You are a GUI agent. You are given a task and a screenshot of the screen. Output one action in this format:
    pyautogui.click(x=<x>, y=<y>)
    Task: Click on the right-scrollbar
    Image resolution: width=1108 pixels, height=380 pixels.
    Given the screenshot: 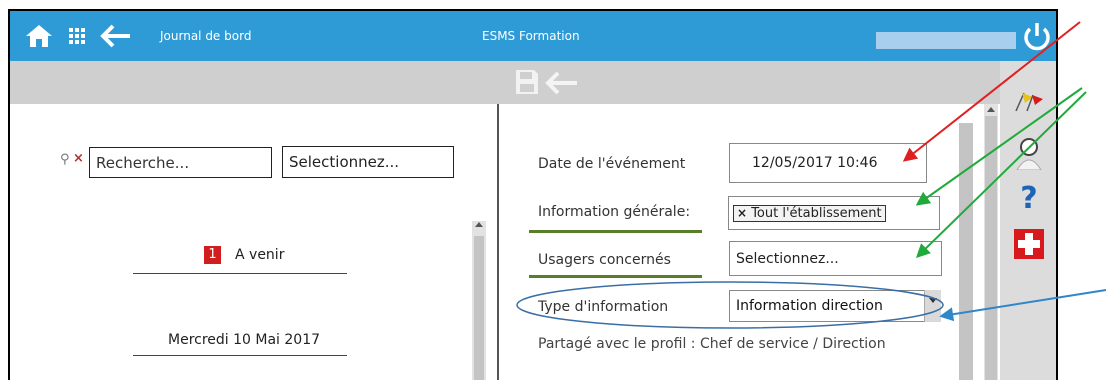 What is the action you would take?
    pyautogui.click(x=991, y=242)
    